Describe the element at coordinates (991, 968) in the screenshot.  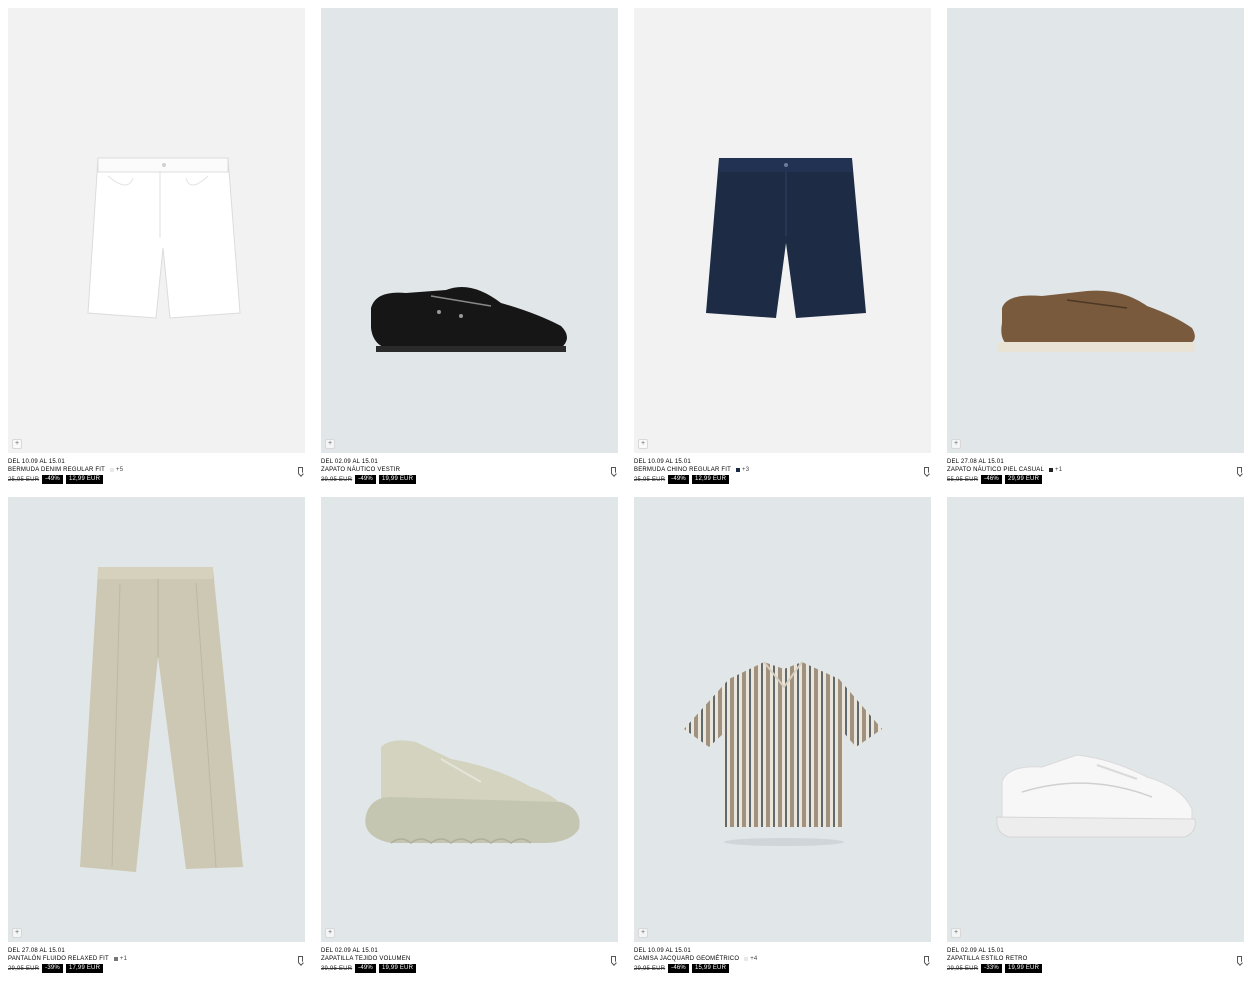
I see `discount-badge: -33%` at that location.